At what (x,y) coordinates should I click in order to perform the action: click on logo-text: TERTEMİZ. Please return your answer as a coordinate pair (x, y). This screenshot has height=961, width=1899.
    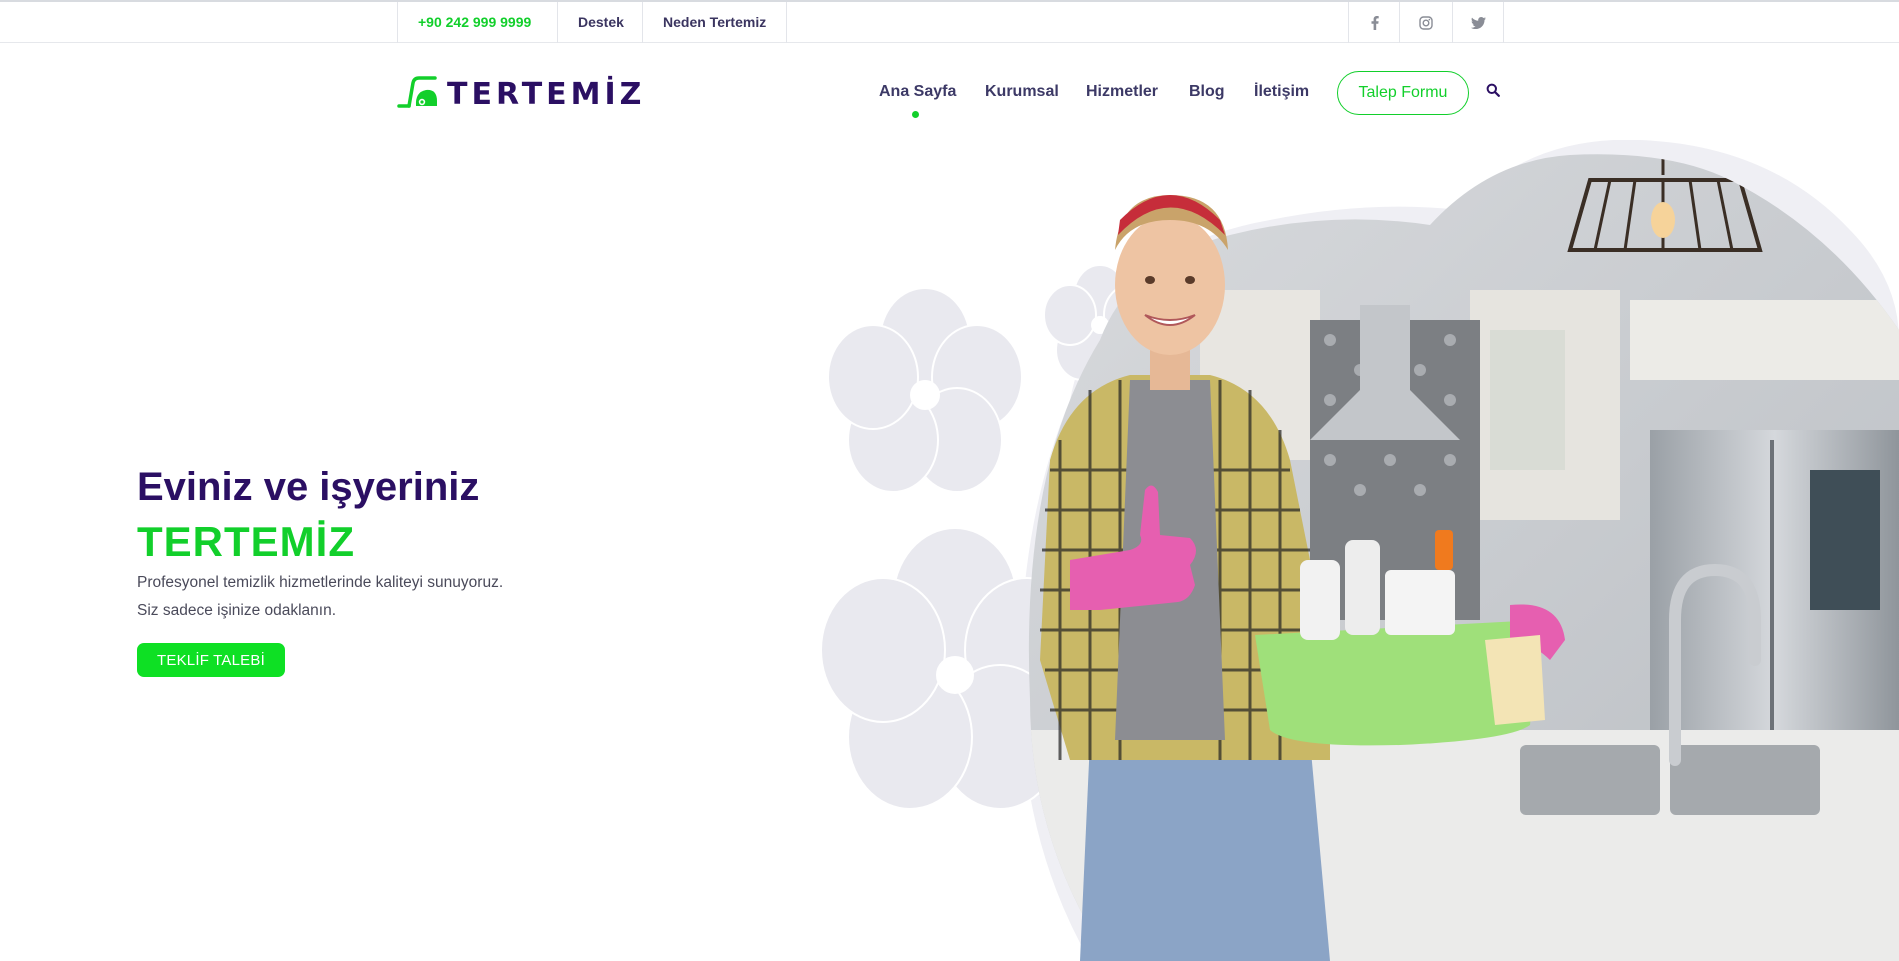
    Looking at the image, I should click on (546, 94).